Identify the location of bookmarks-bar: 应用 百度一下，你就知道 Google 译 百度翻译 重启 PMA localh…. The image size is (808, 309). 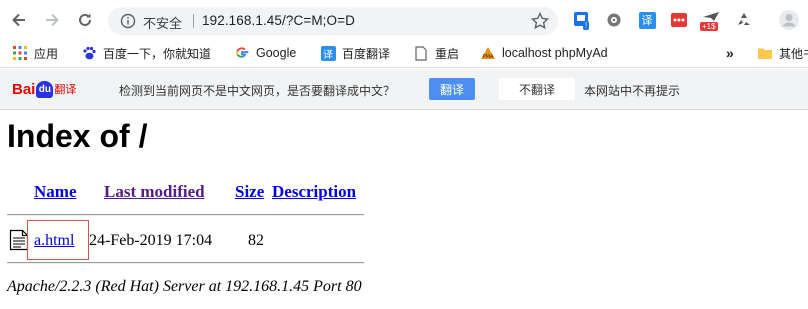
(404, 53).